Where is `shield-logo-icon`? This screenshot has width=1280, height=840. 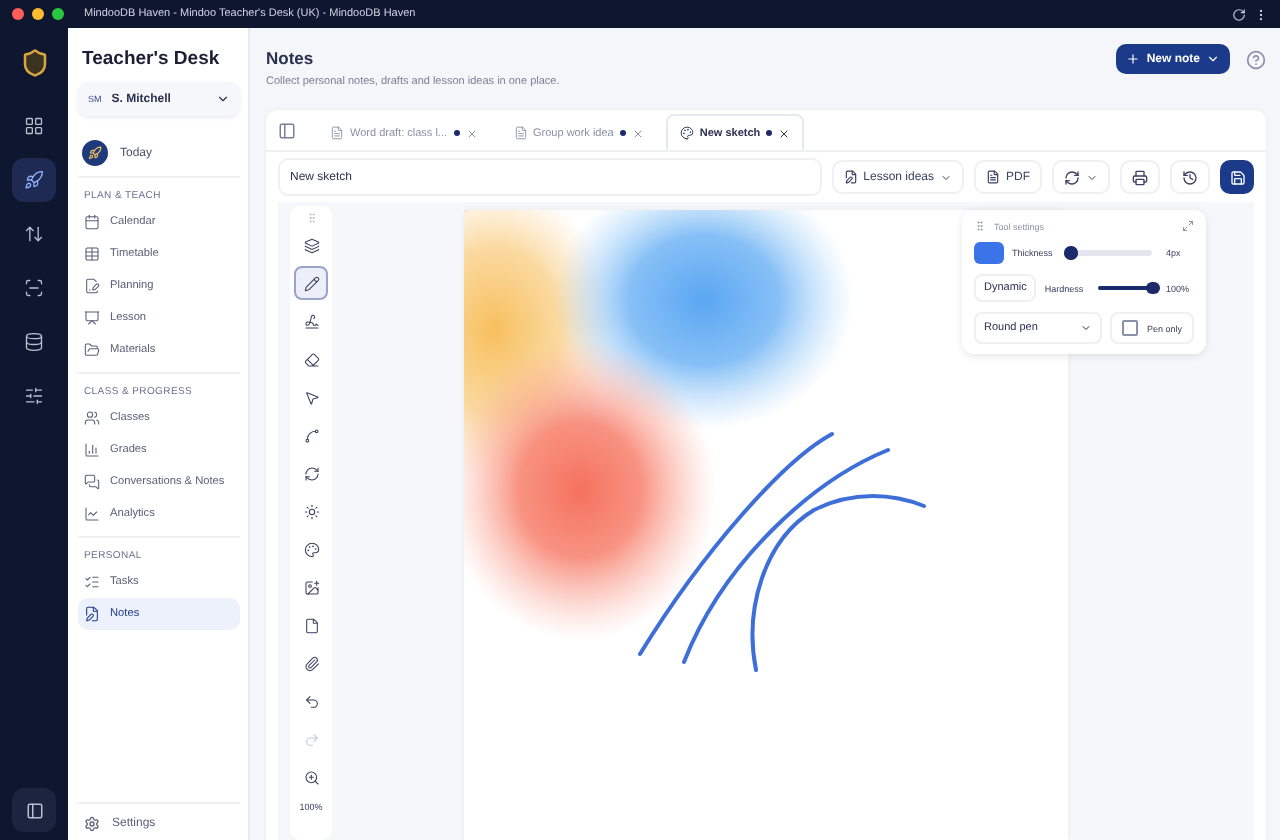 shield-logo-icon is located at coordinates (34, 63).